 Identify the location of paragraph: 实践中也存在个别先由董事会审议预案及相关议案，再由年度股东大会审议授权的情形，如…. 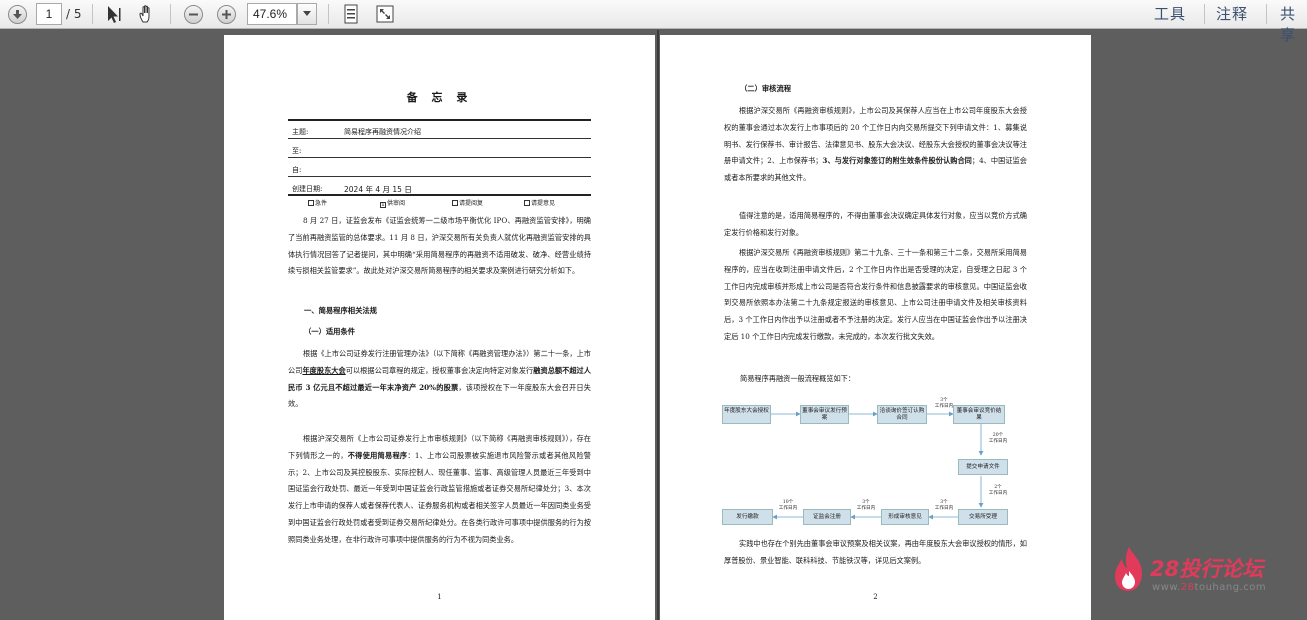
(875, 552).